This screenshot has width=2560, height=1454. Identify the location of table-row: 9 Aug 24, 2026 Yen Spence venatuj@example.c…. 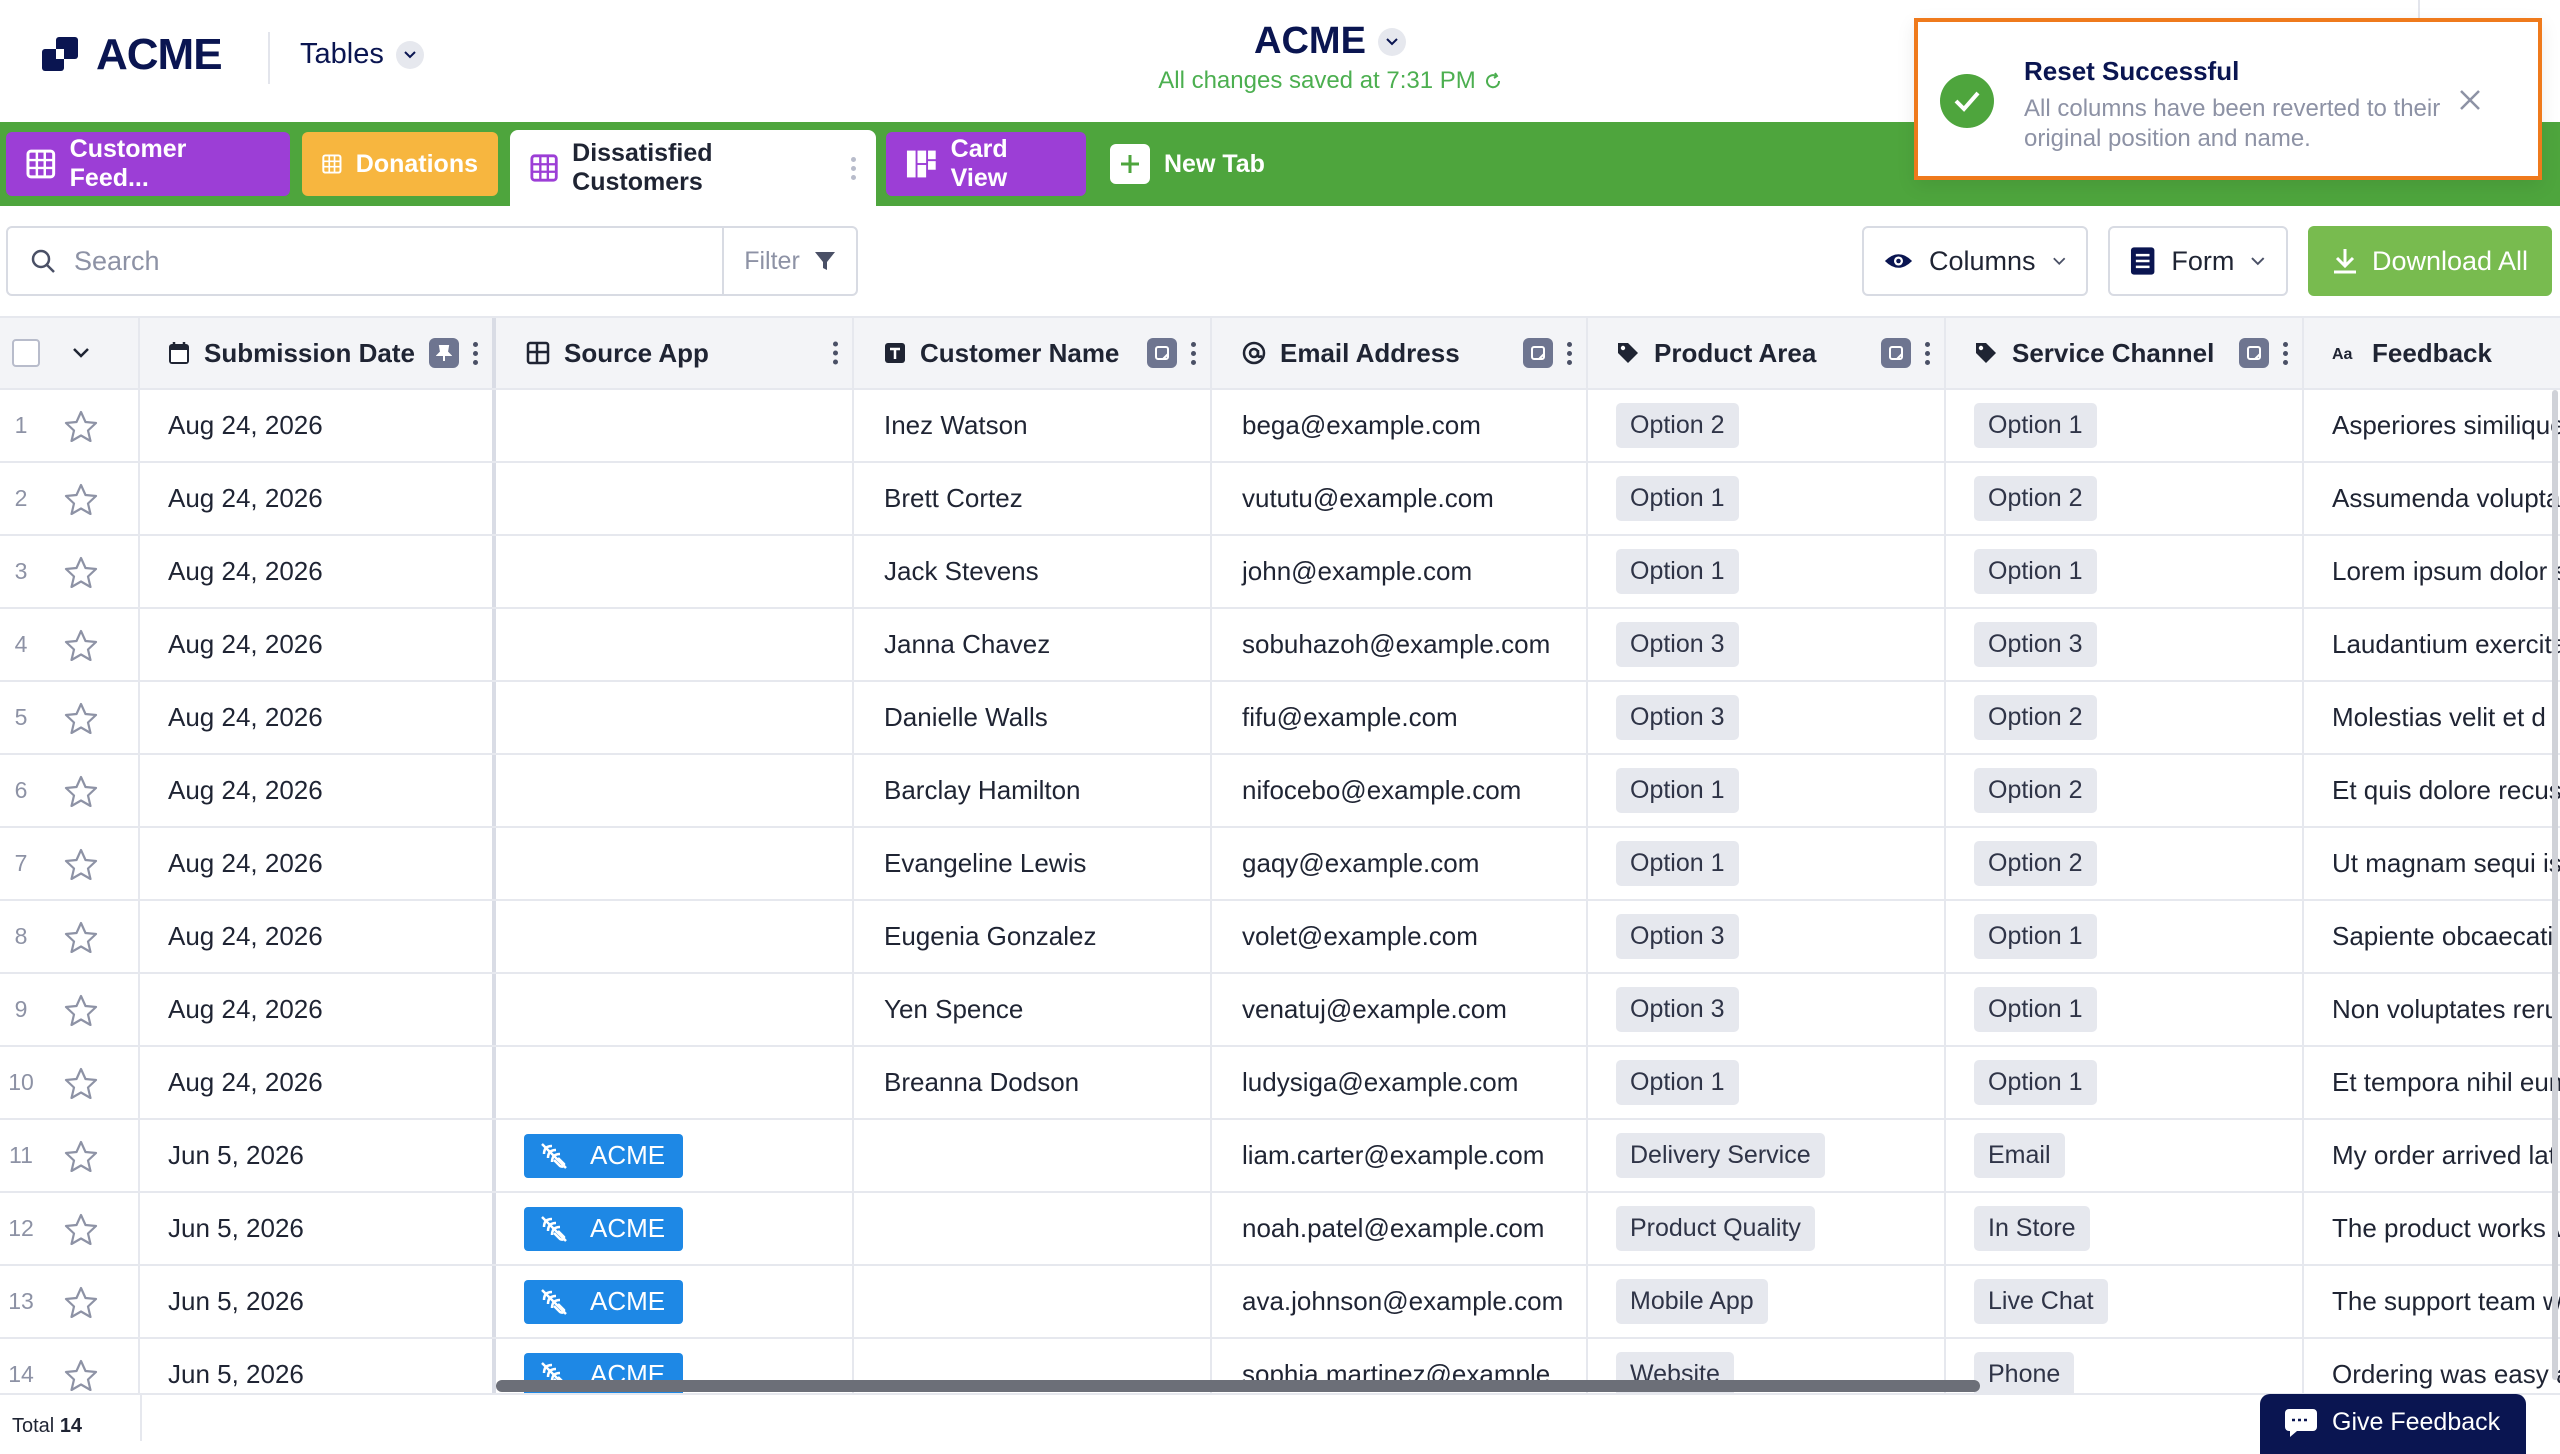
(1280, 1010).